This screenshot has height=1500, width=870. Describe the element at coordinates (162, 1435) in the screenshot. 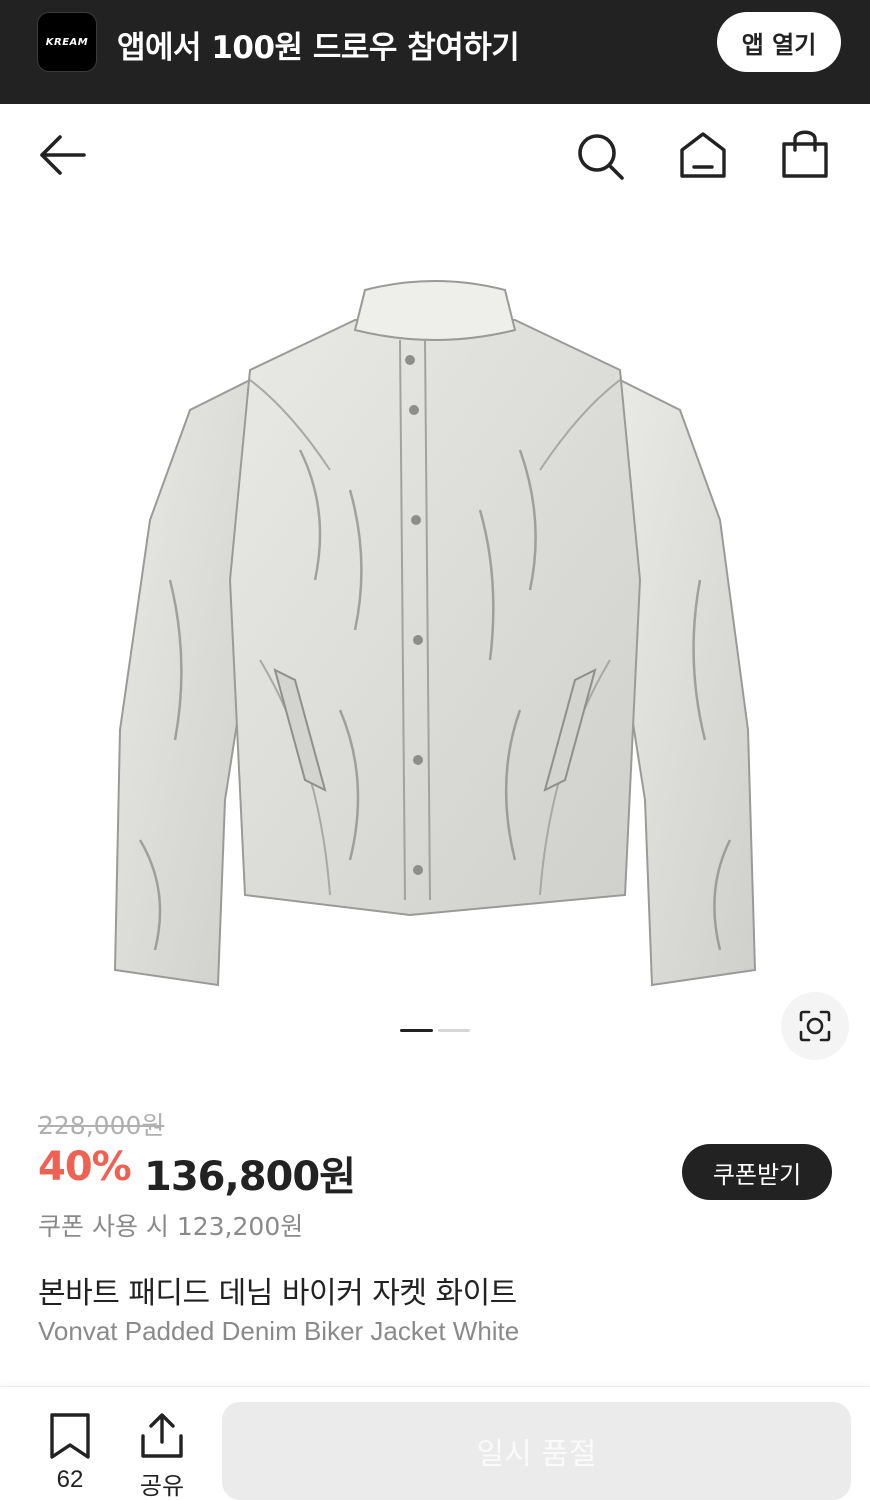

I see `share-icon` at that location.